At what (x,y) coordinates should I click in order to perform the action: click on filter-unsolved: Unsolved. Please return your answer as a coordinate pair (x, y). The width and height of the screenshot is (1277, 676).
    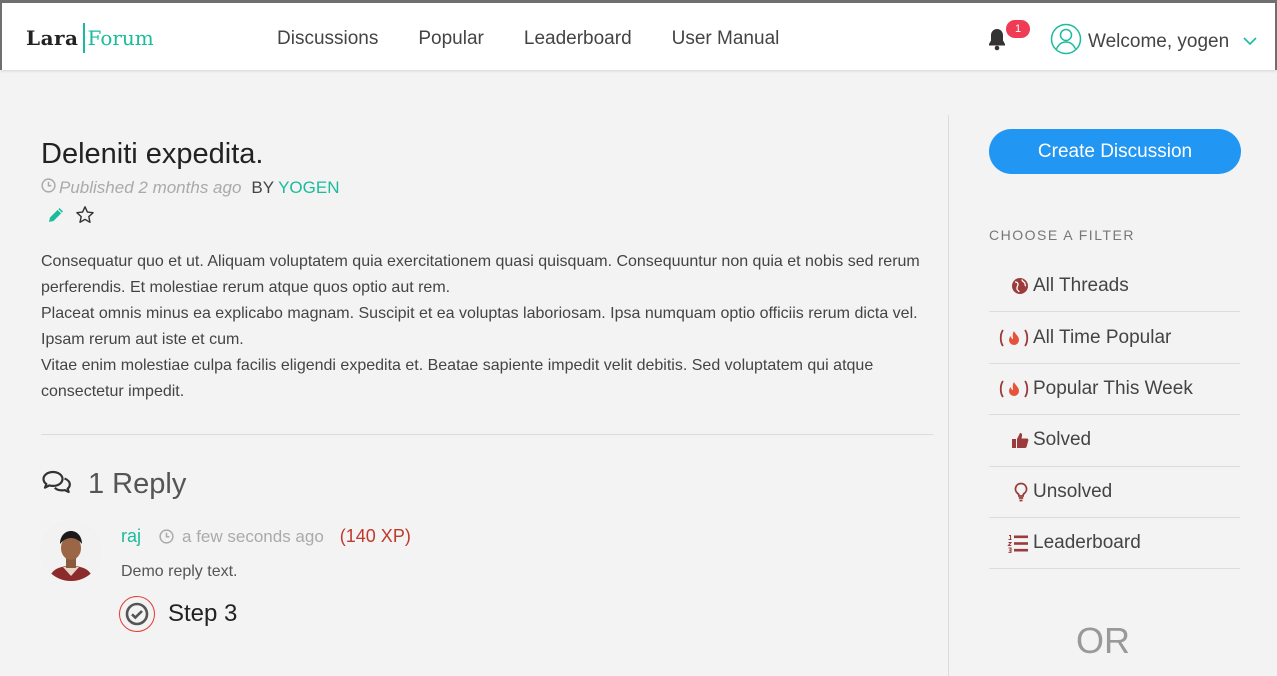
    Looking at the image, I should click on (1114, 492).